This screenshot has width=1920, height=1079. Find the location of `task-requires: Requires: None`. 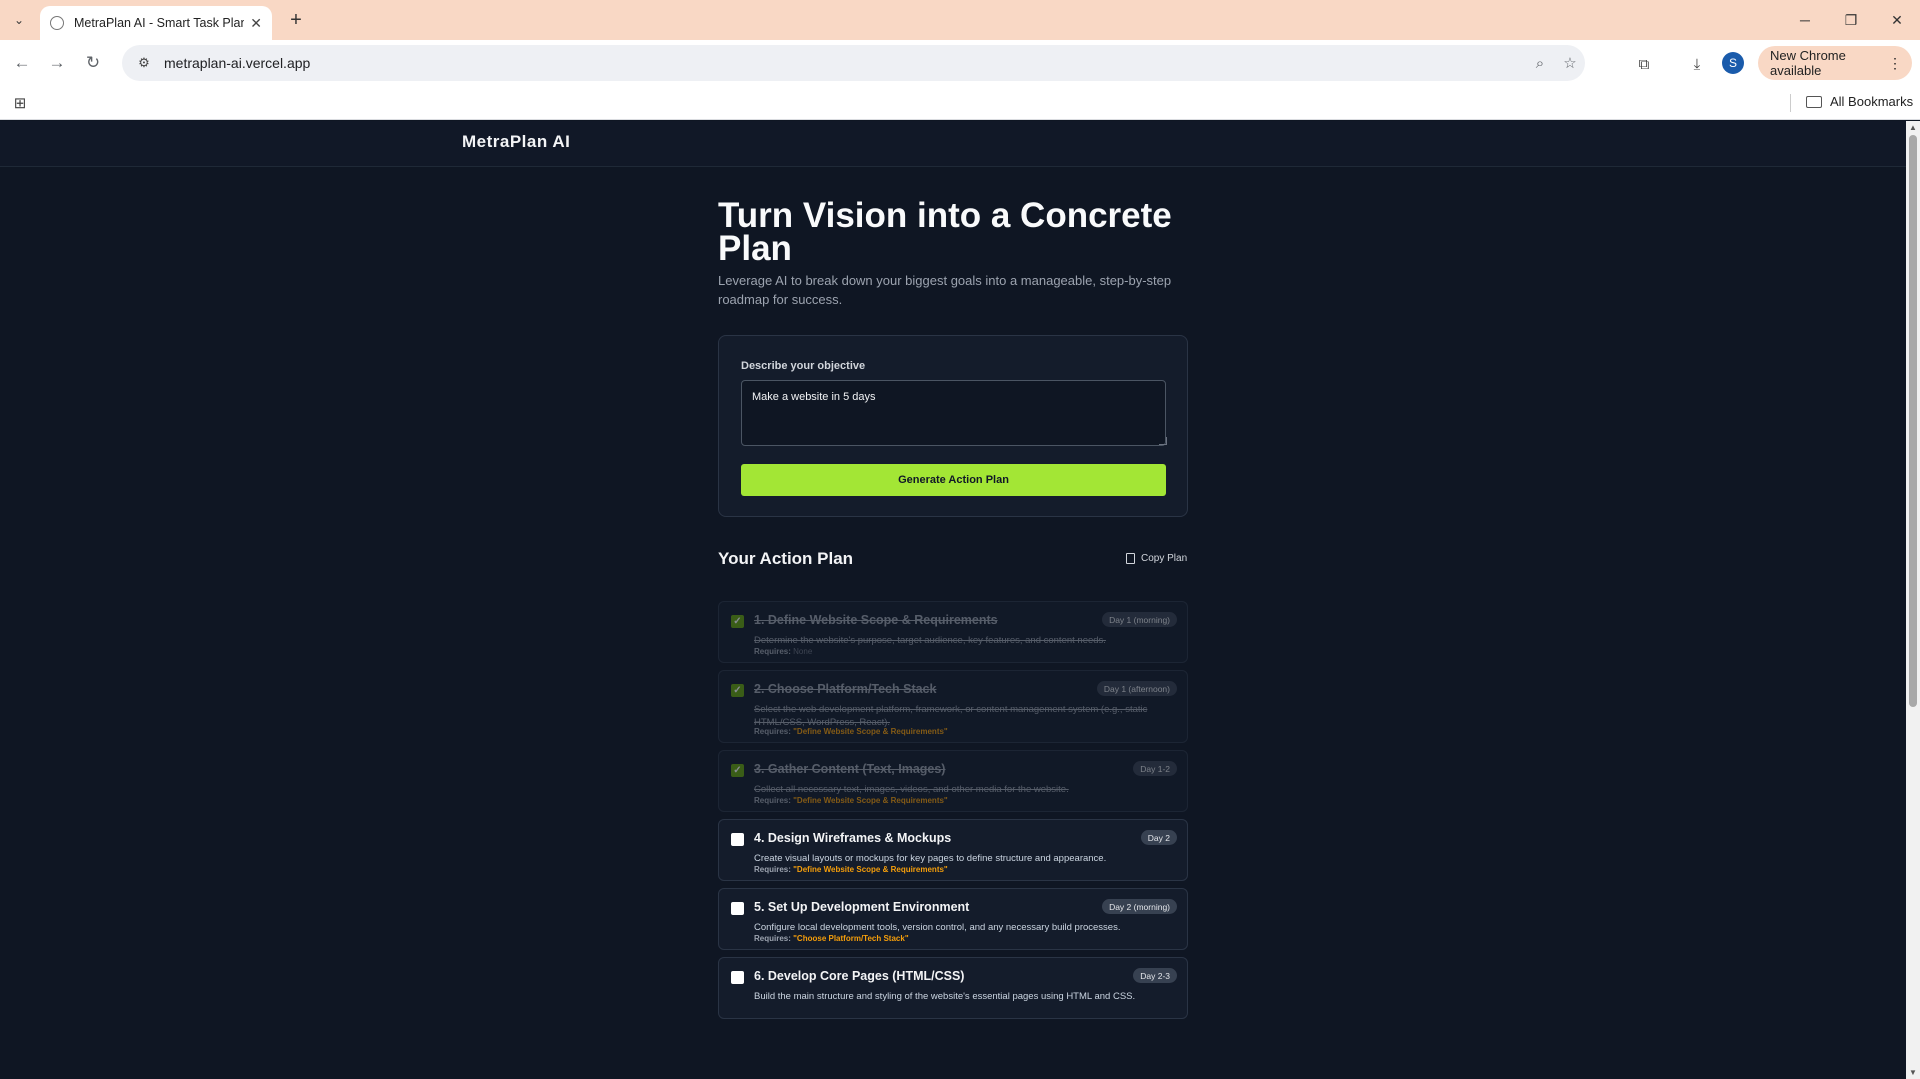

task-requires: Requires: None is located at coordinates (783, 651).